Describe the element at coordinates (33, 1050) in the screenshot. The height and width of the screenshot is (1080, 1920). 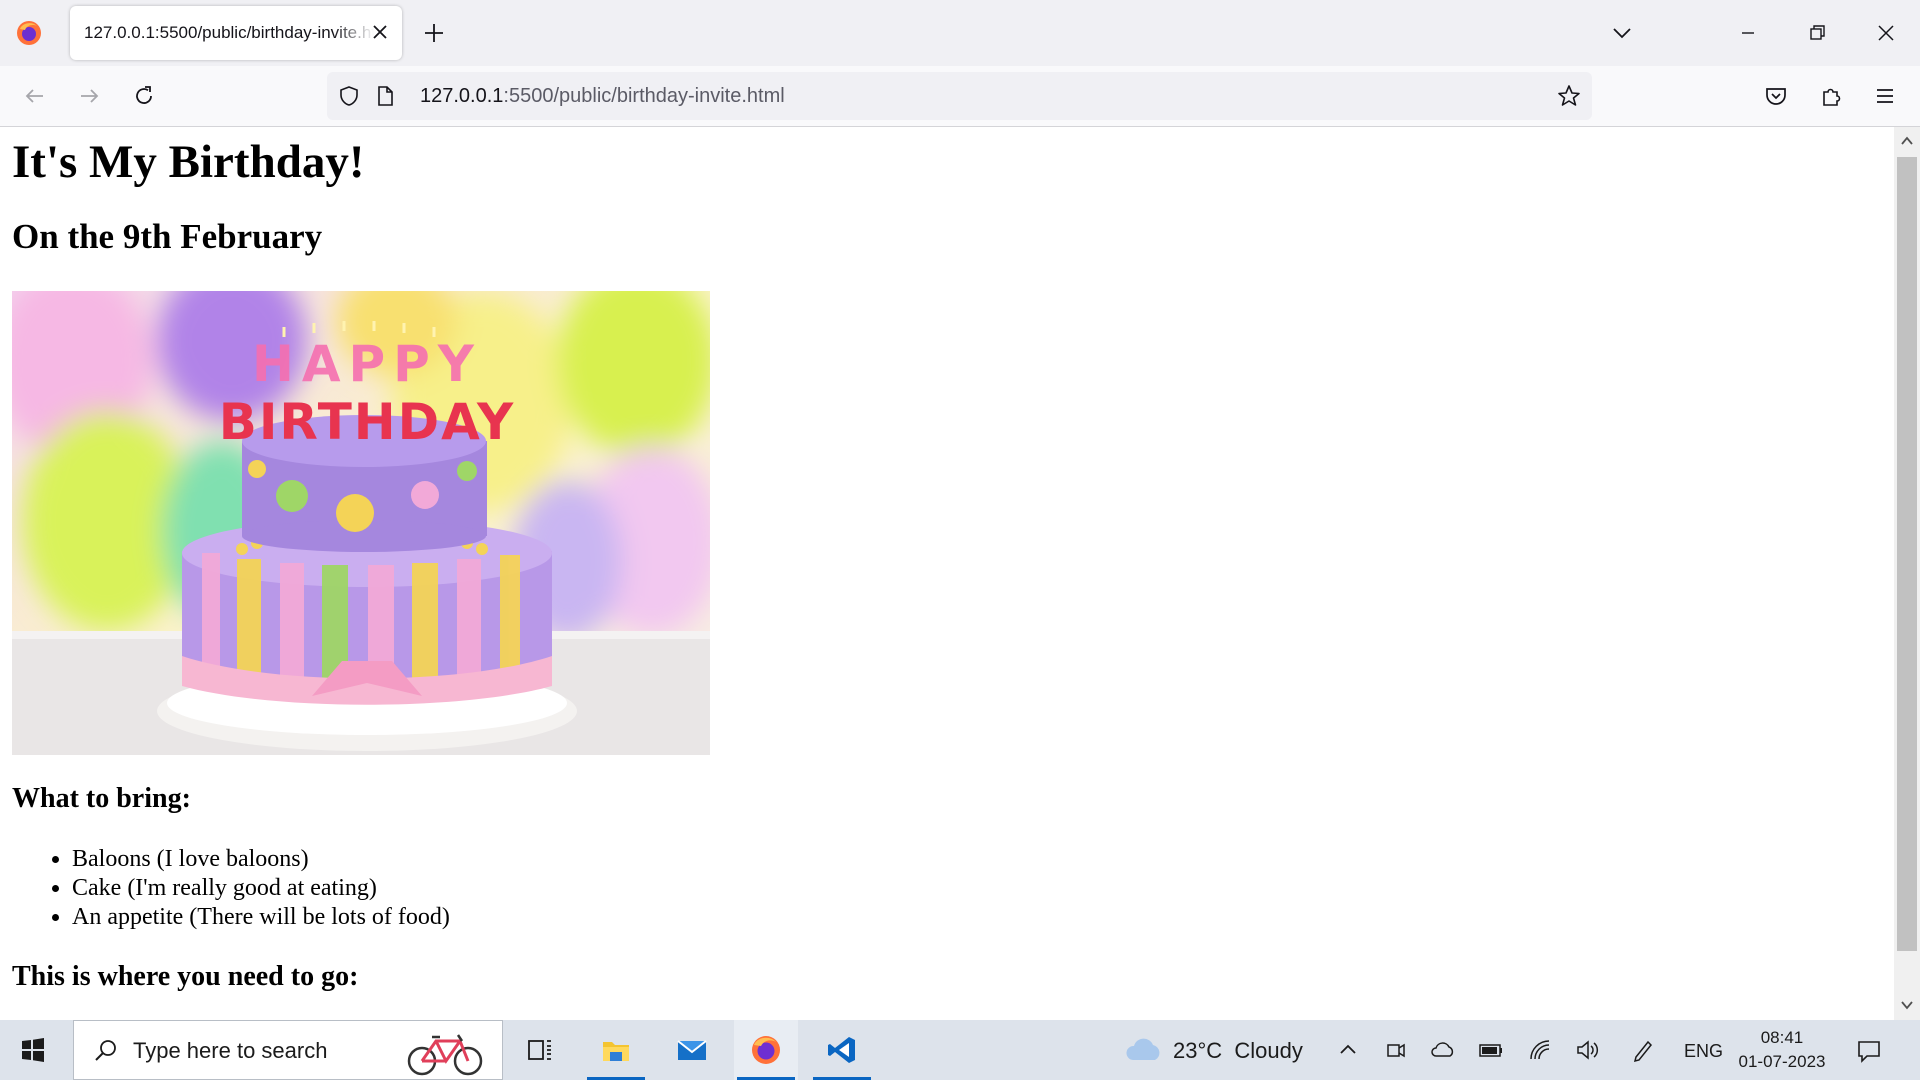
I see `windows-start-icon` at that location.